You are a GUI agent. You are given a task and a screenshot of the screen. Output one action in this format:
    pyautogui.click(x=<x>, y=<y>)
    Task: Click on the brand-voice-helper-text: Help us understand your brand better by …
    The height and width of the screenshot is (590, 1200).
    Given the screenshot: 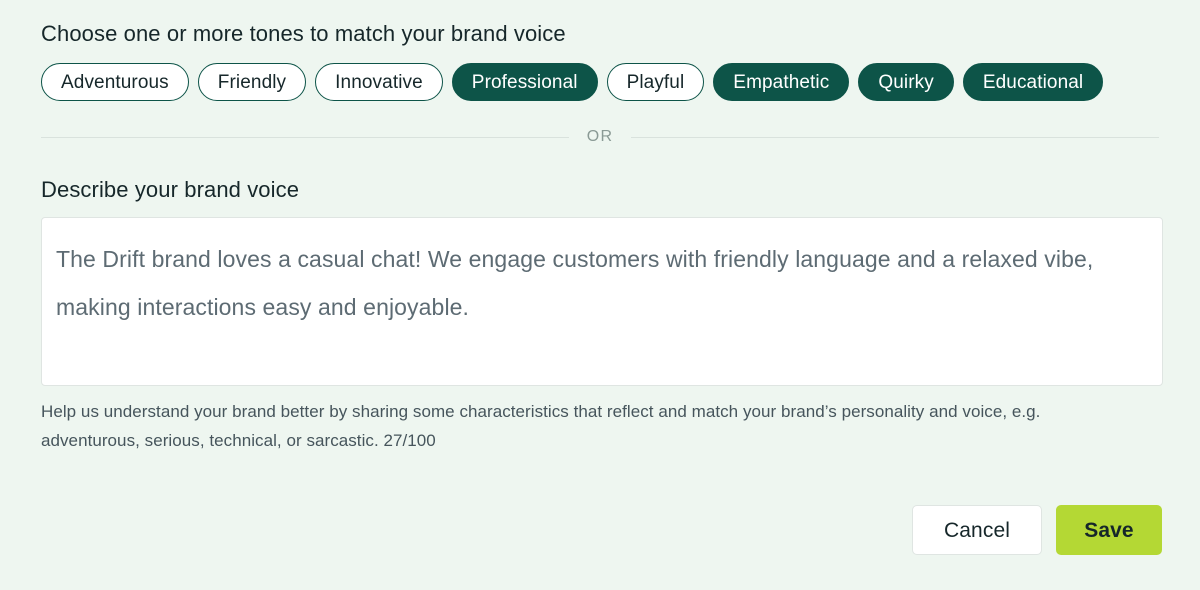 What is the action you would take?
    pyautogui.click(x=541, y=426)
    